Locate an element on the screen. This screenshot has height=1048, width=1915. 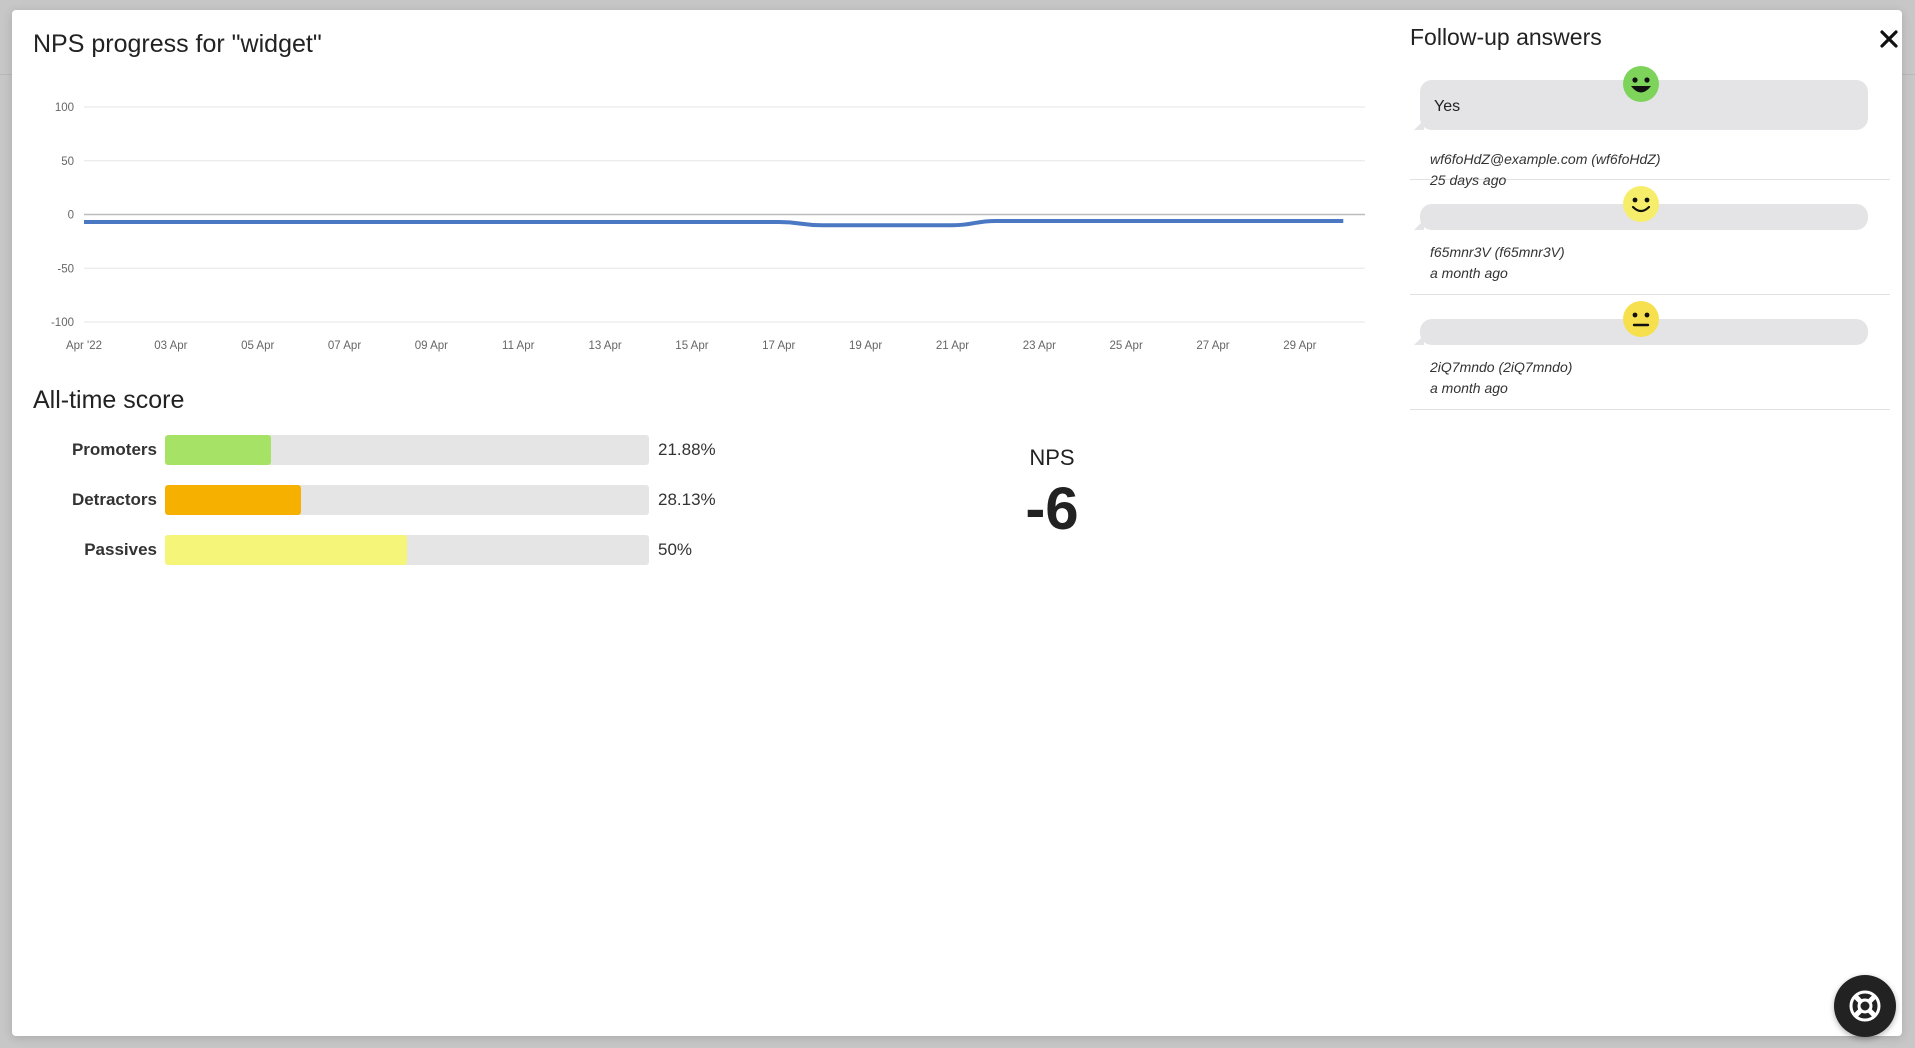
promoters-bar-fill is located at coordinates (218, 450).